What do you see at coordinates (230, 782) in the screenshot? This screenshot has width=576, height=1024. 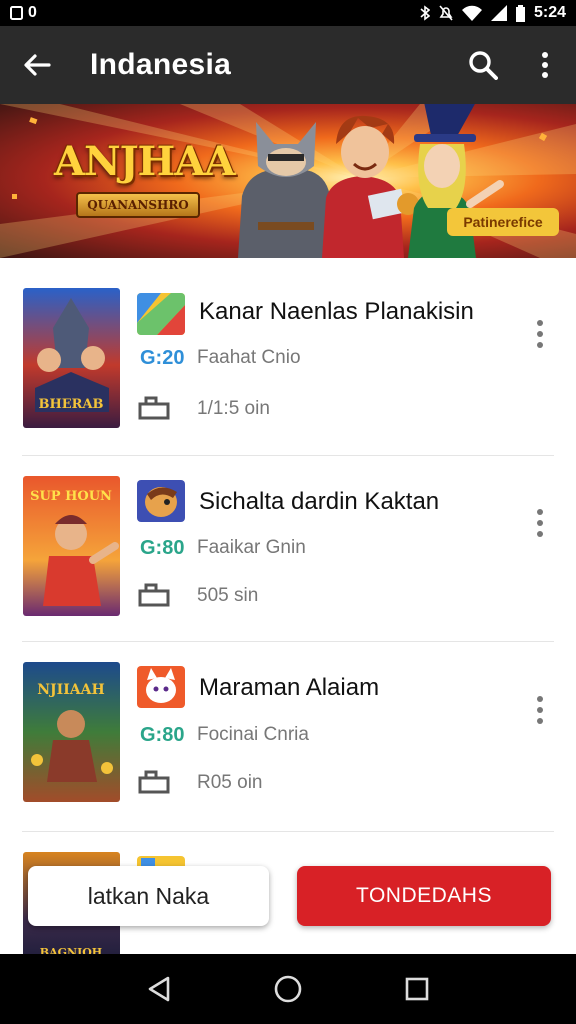 I see `item-size: R05 oin` at bounding box center [230, 782].